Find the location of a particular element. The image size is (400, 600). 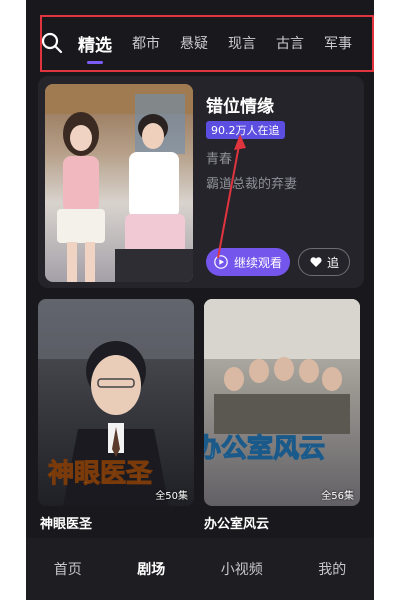

heart-icon is located at coordinates (316, 262).